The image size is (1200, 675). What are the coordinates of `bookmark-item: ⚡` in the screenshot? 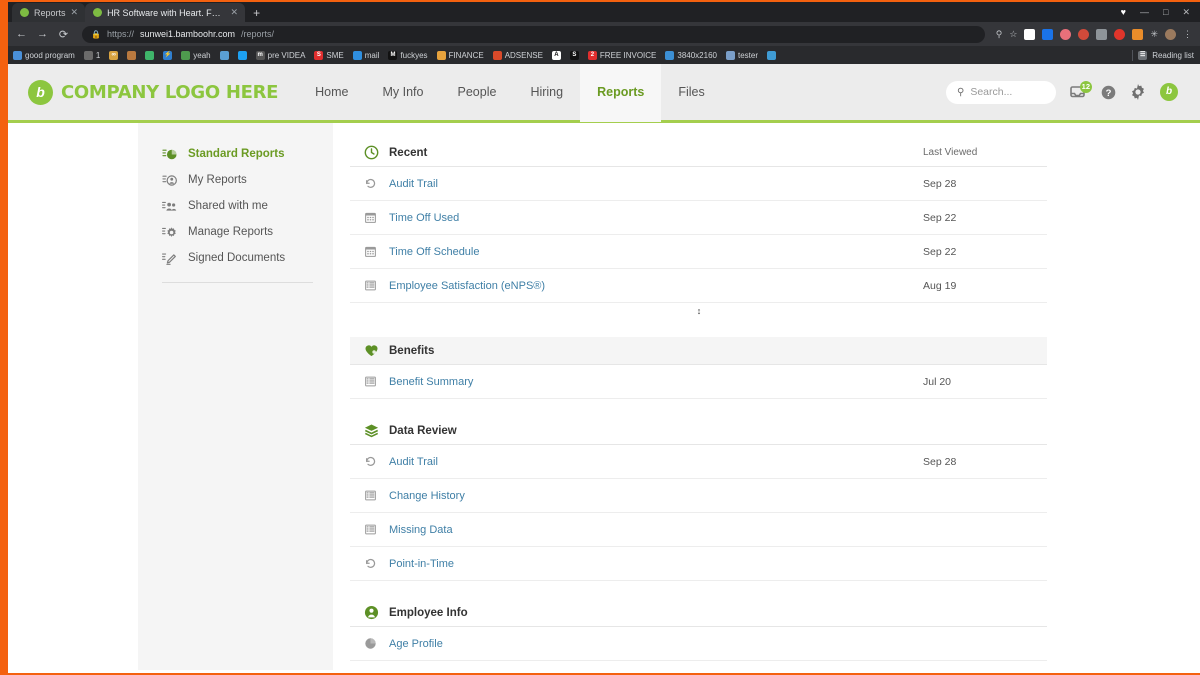 It's located at (168, 55).